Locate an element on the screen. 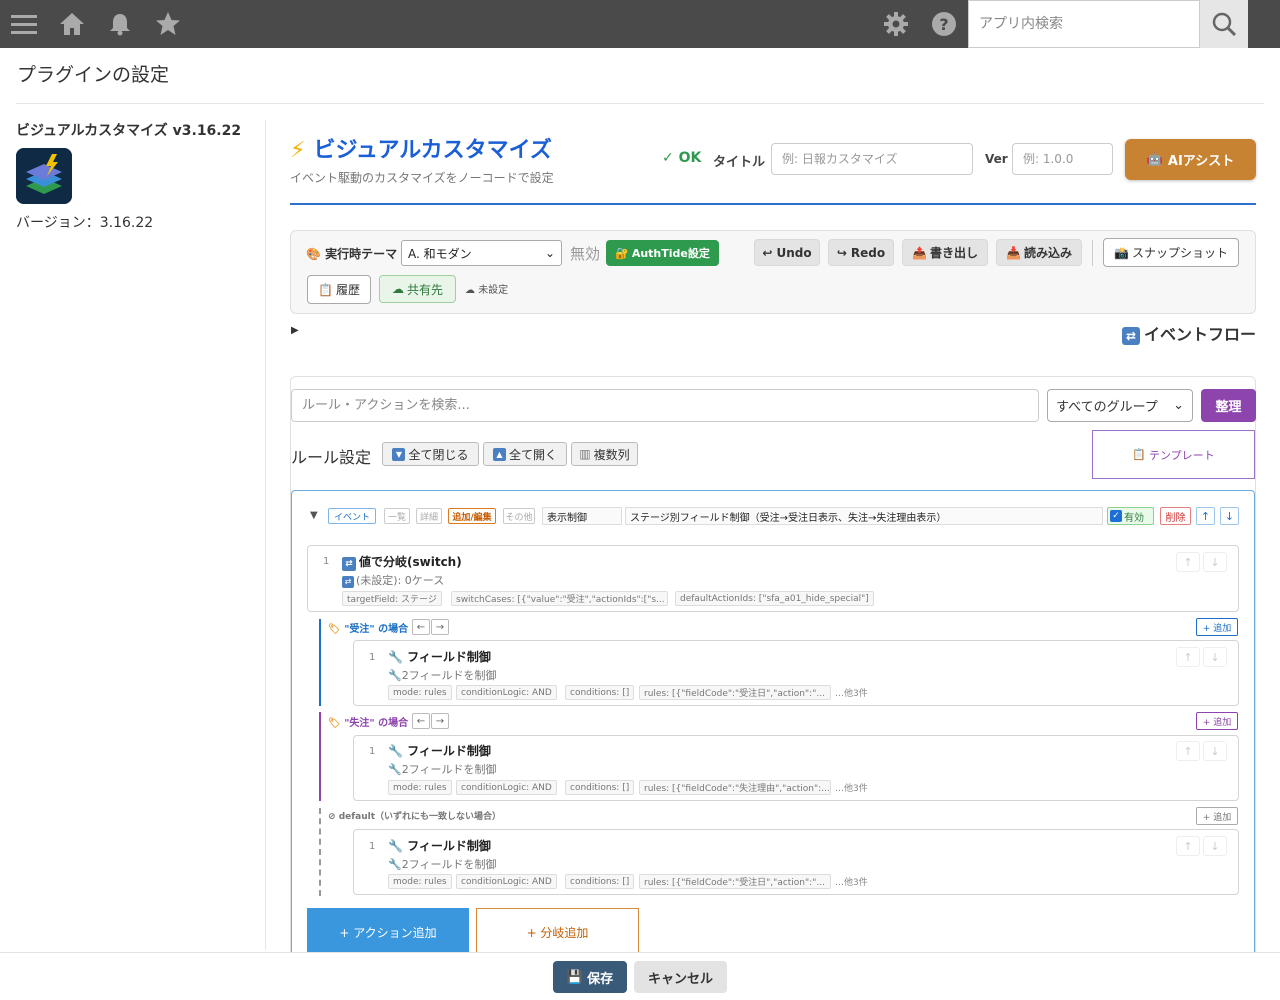 The image size is (1280, 1000). gear-icon is located at coordinates (896, 24).